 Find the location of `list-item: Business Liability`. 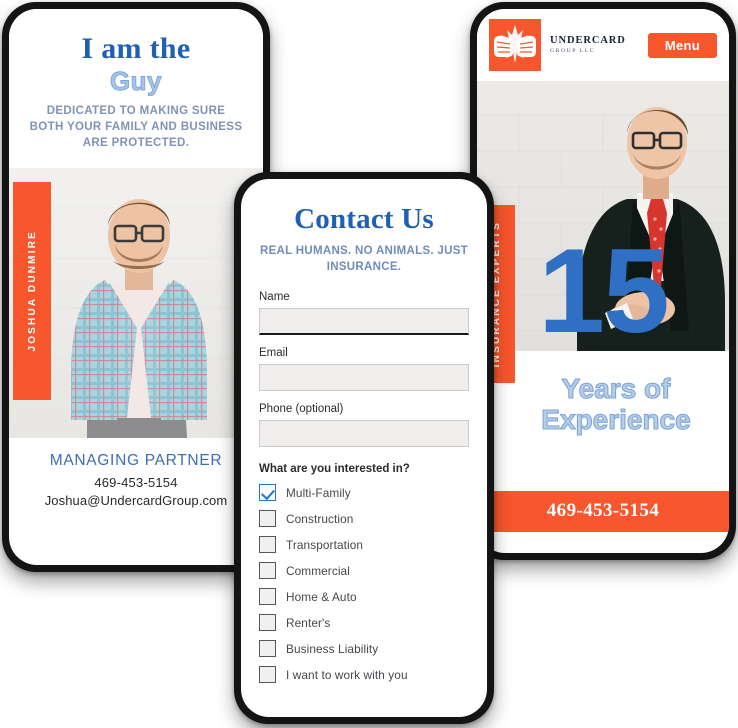

list-item: Business Liability is located at coordinates (364, 649).